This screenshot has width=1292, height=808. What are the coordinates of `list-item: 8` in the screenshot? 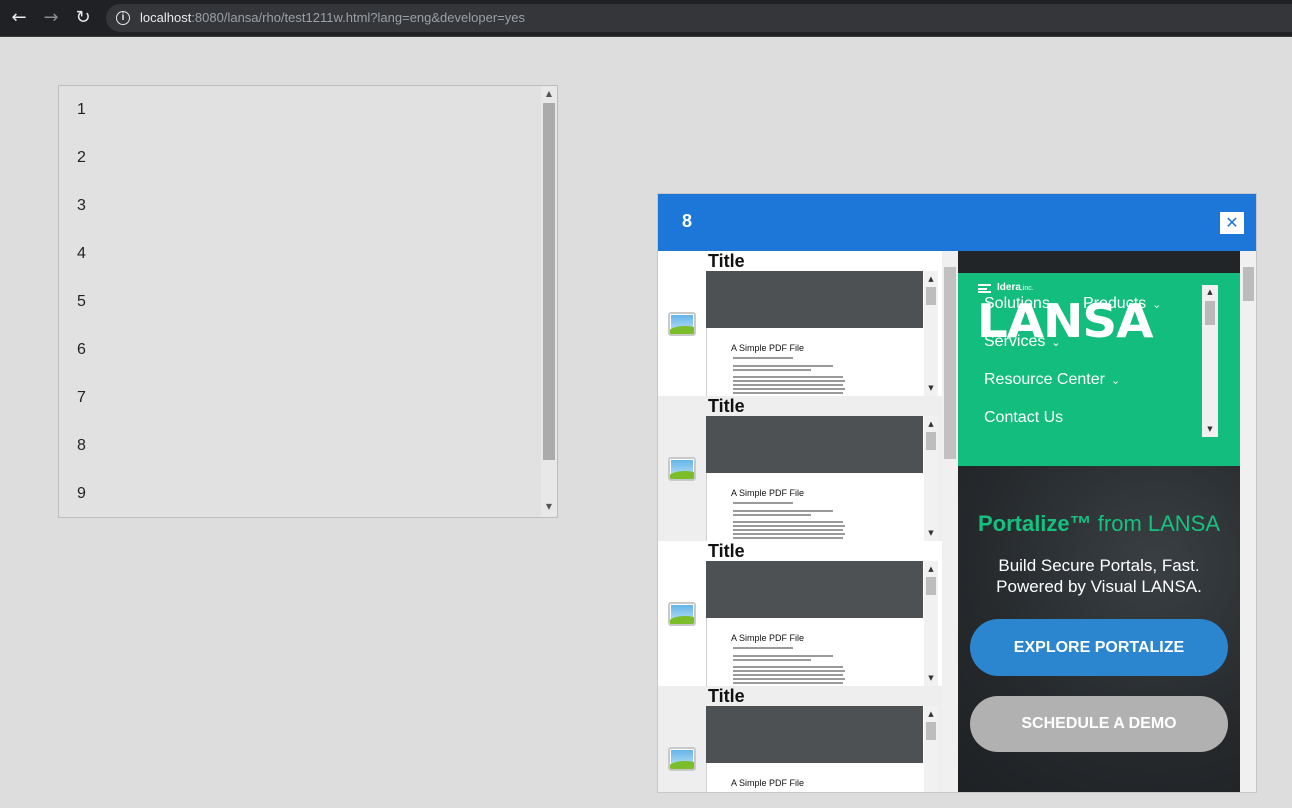 It's located at (308, 446).